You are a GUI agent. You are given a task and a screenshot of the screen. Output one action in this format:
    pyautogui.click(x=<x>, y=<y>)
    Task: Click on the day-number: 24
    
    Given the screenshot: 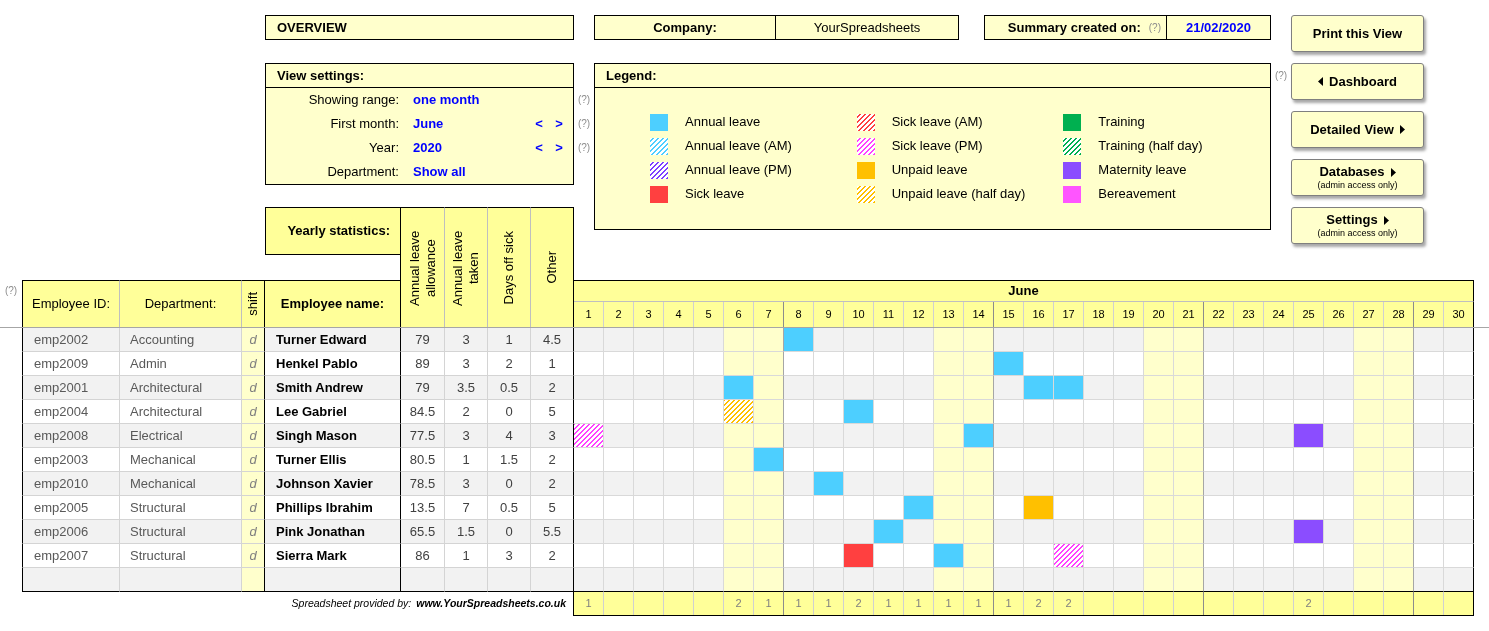 What is the action you would take?
    pyautogui.click(x=1279, y=314)
    